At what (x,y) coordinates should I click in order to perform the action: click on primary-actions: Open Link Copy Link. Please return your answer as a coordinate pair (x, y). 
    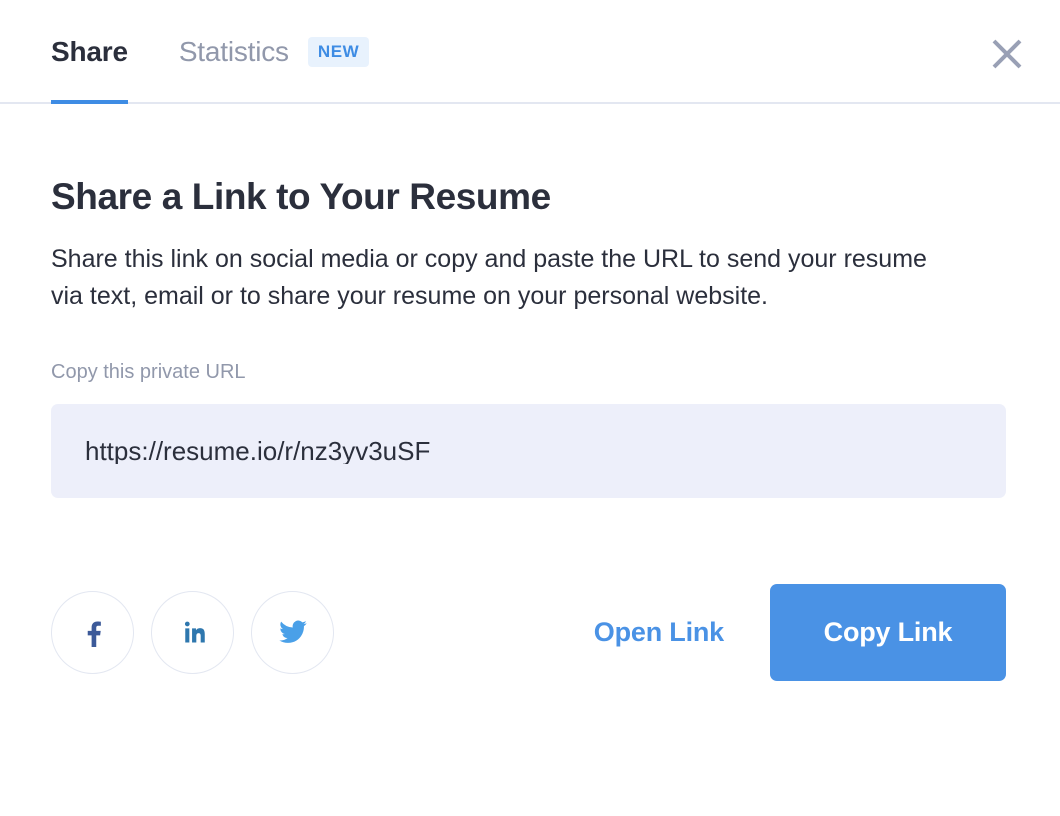
    Looking at the image, I should click on (800, 632).